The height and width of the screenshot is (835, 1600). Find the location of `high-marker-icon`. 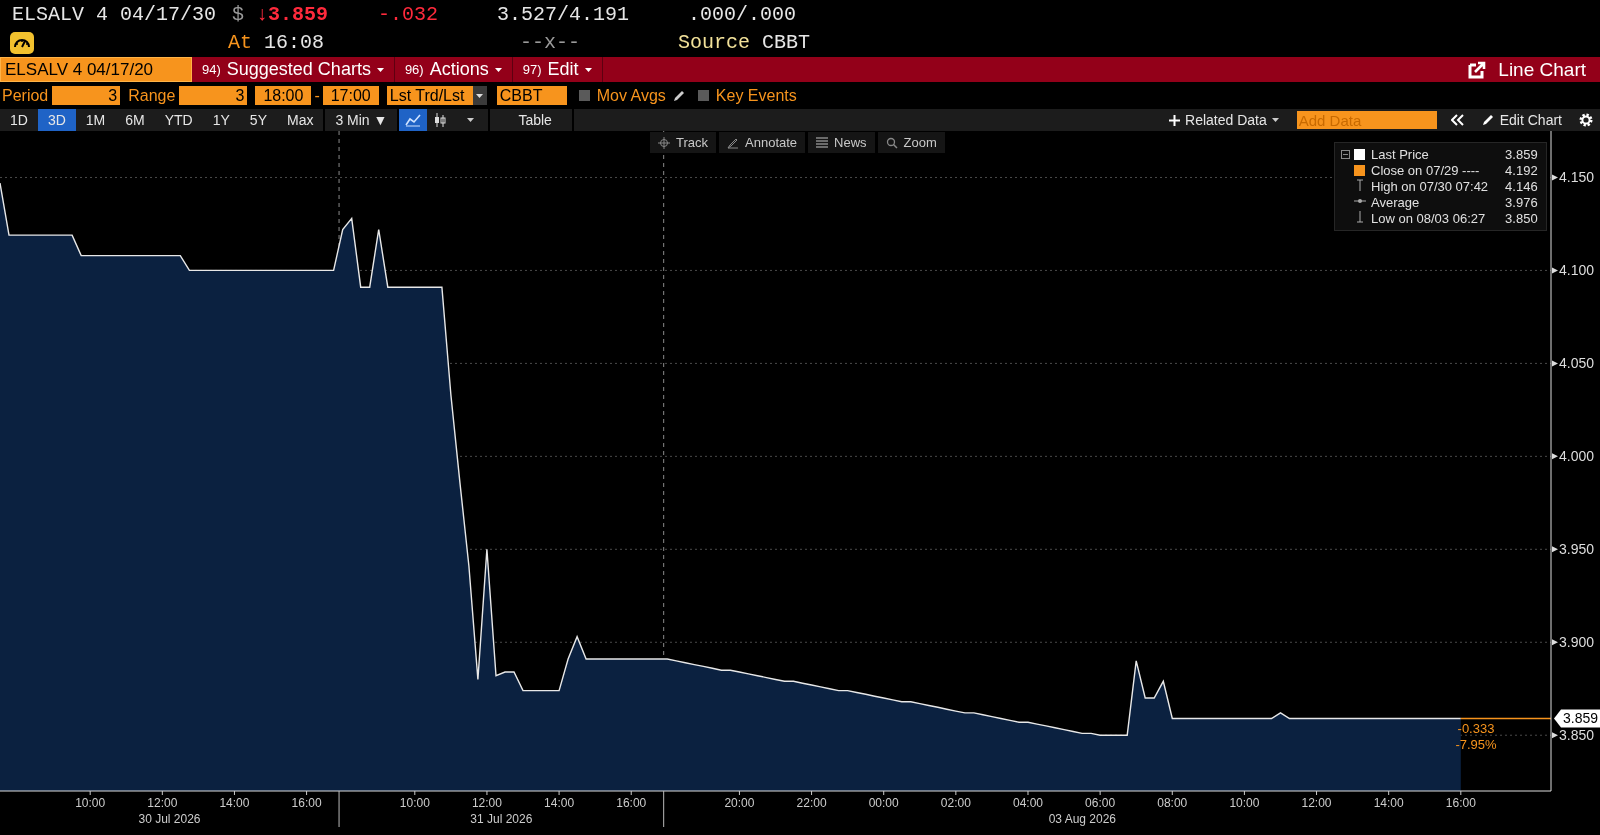

high-marker-icon is located at coordinates (1360, 185).